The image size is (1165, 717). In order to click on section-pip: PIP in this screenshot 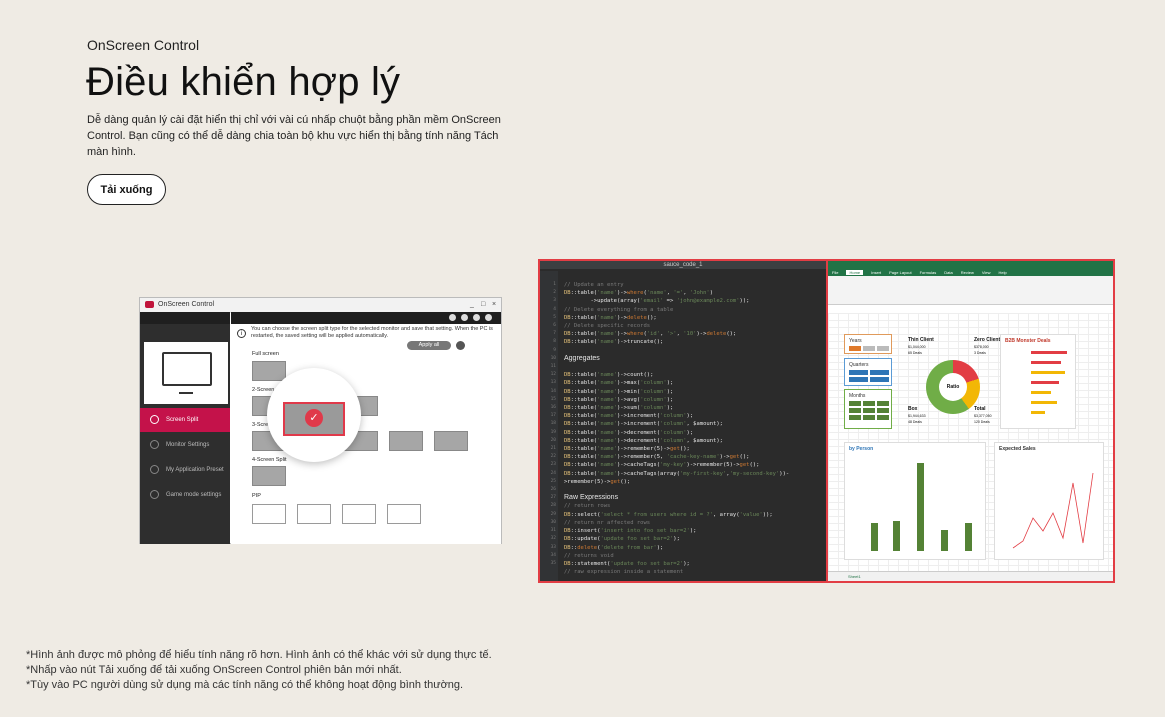, I will do `click(256, 496)`.